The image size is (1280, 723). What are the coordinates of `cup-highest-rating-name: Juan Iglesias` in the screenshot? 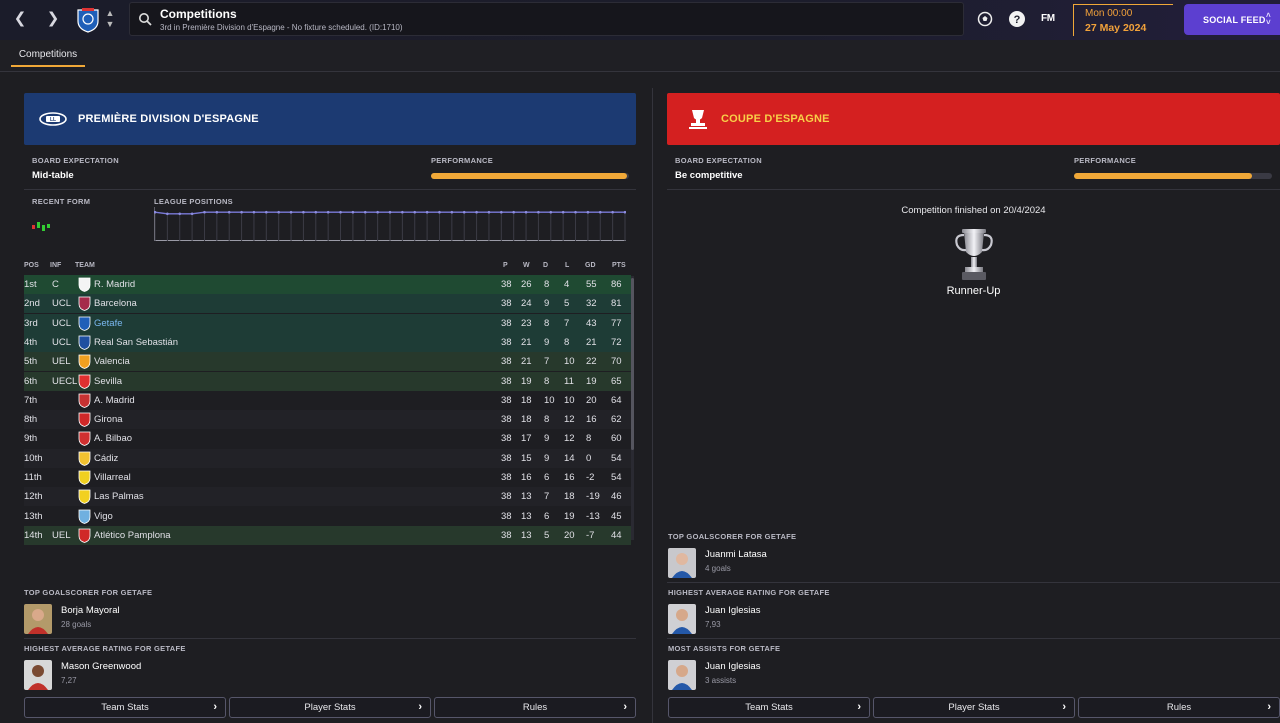 It's located at (732, 610).